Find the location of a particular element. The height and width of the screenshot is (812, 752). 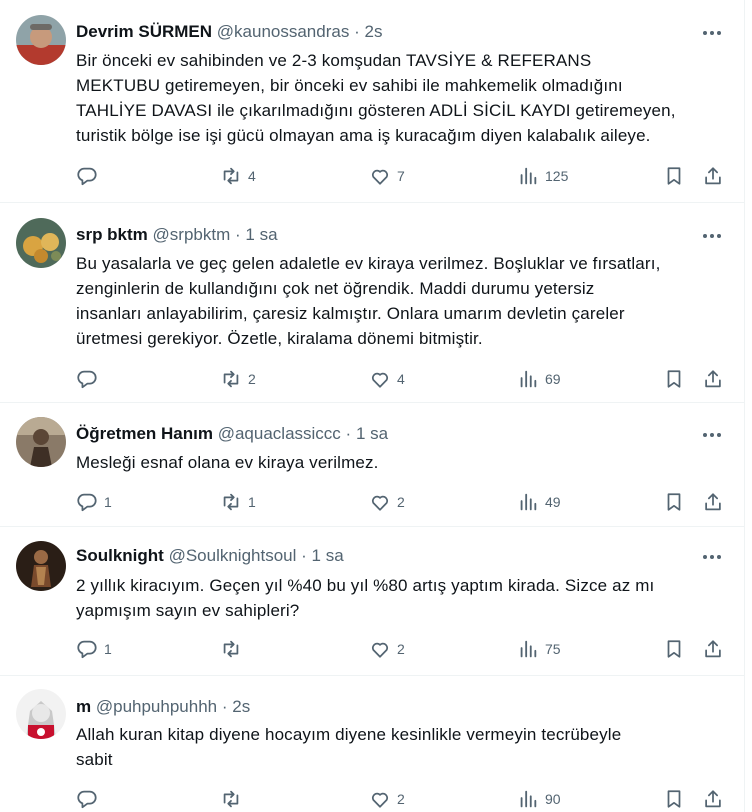

retweet-button: 4 is located at coordinates (238, 176).